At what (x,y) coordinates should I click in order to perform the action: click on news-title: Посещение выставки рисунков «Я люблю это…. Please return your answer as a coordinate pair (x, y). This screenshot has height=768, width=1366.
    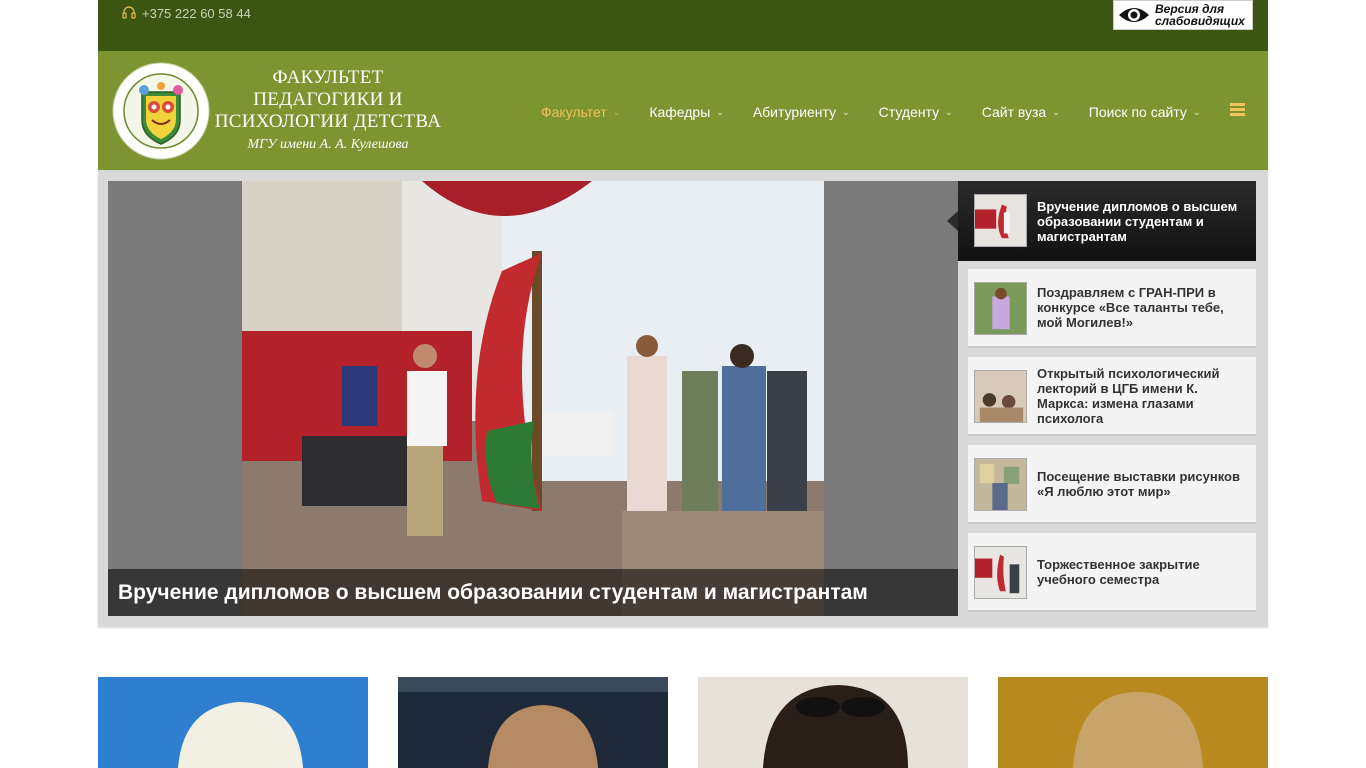
    Looking at the image, I should click on (1138, 483).